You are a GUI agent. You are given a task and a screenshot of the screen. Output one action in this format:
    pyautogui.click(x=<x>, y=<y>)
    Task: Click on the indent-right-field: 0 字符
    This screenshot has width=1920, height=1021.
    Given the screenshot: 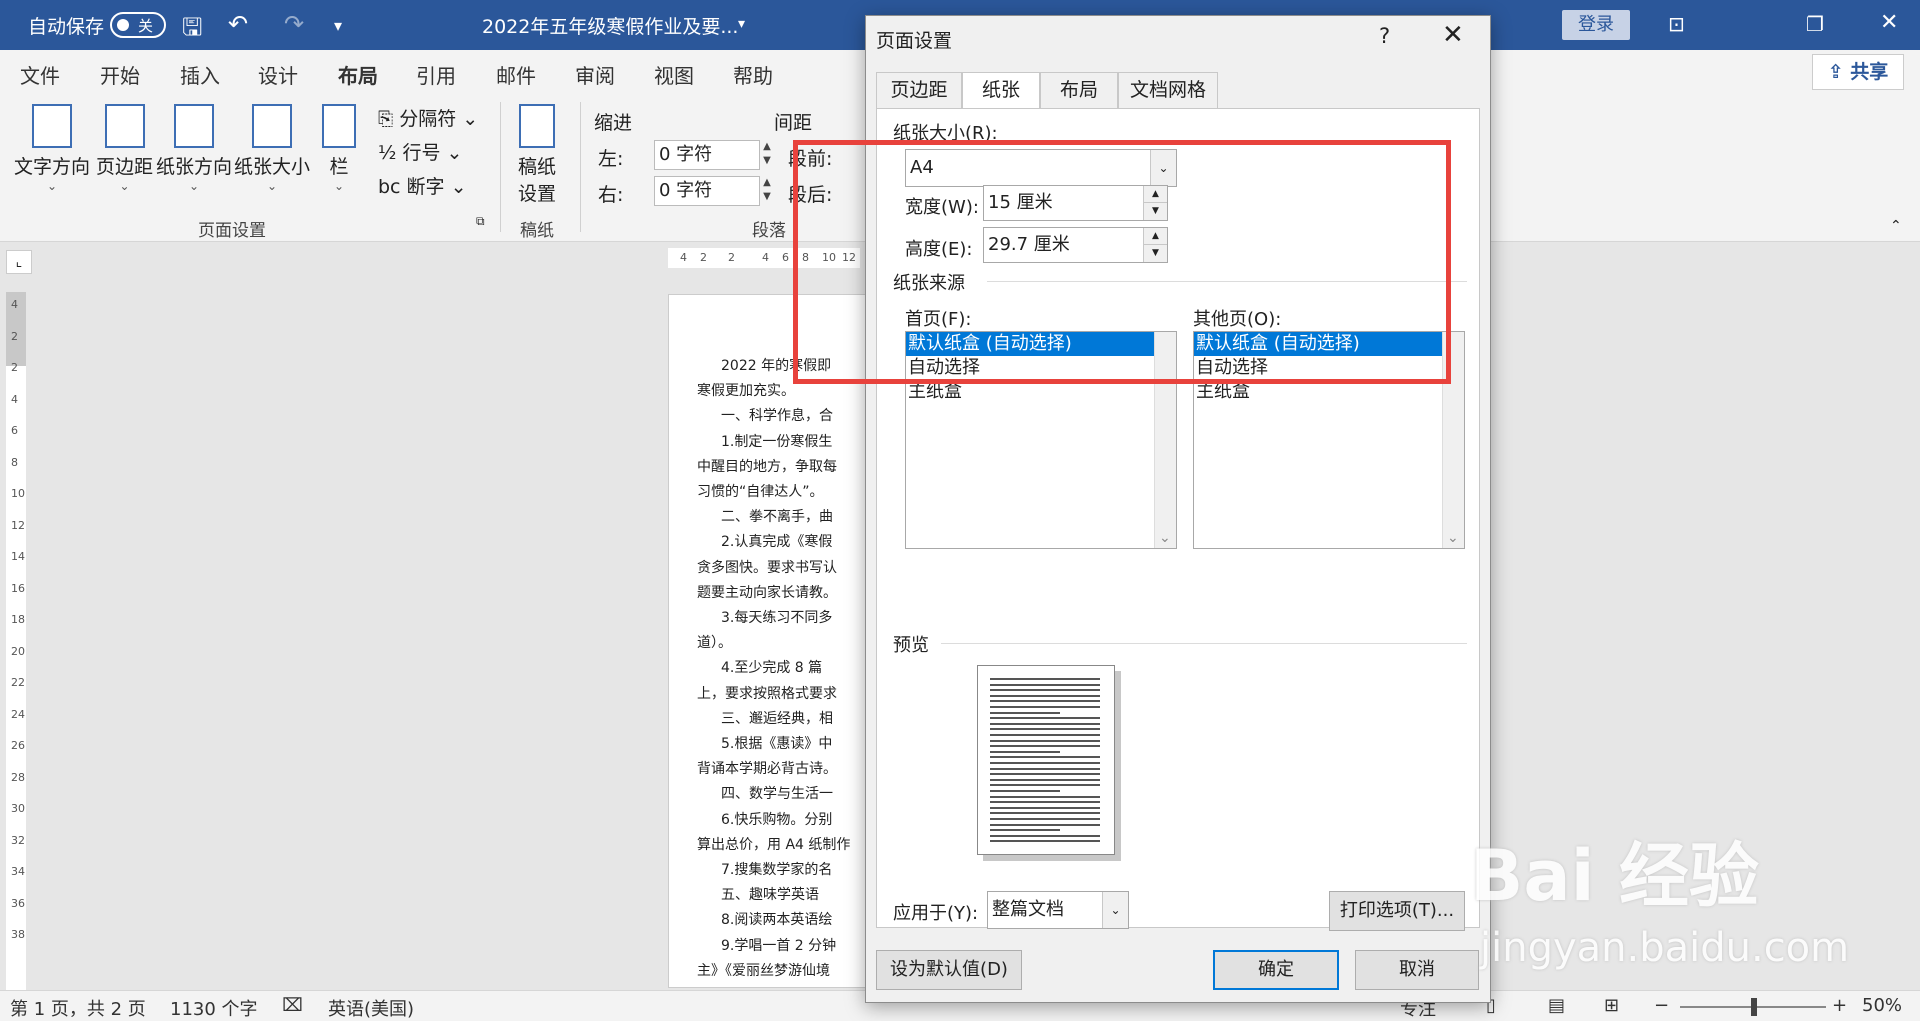 What is the action you would take?
    pyautogui.click(x=707, y=191)
    